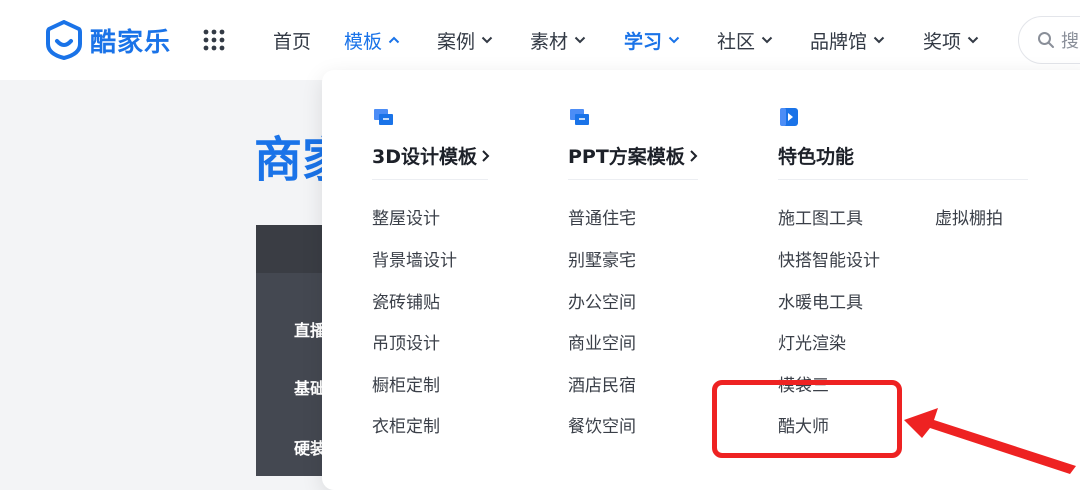 The height and width of the screenshot is (490, 1080). I want to click on chevron-up-icon, so click(394, 40).